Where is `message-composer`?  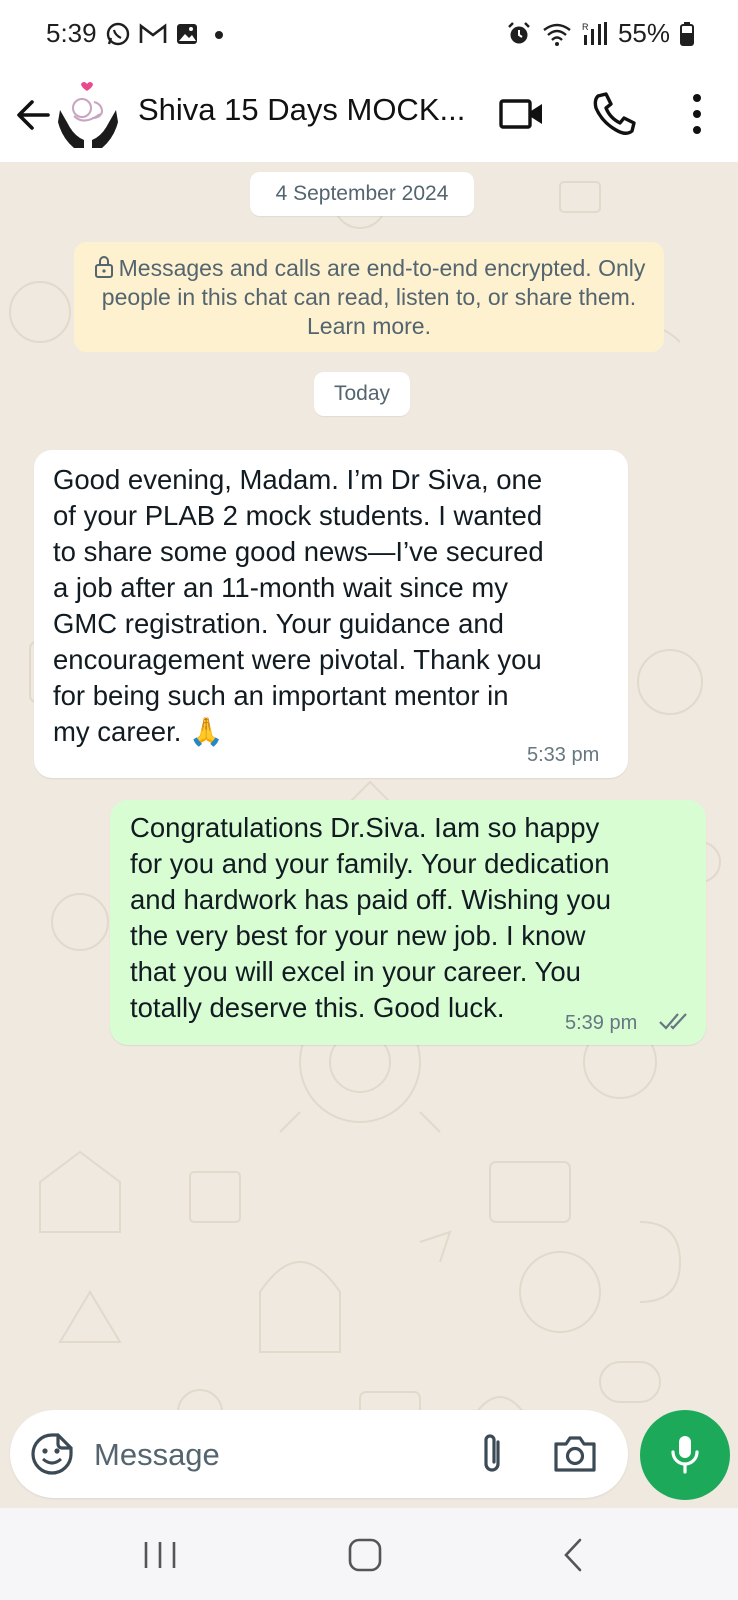
message-composer is located at coordinates (319, 1454).